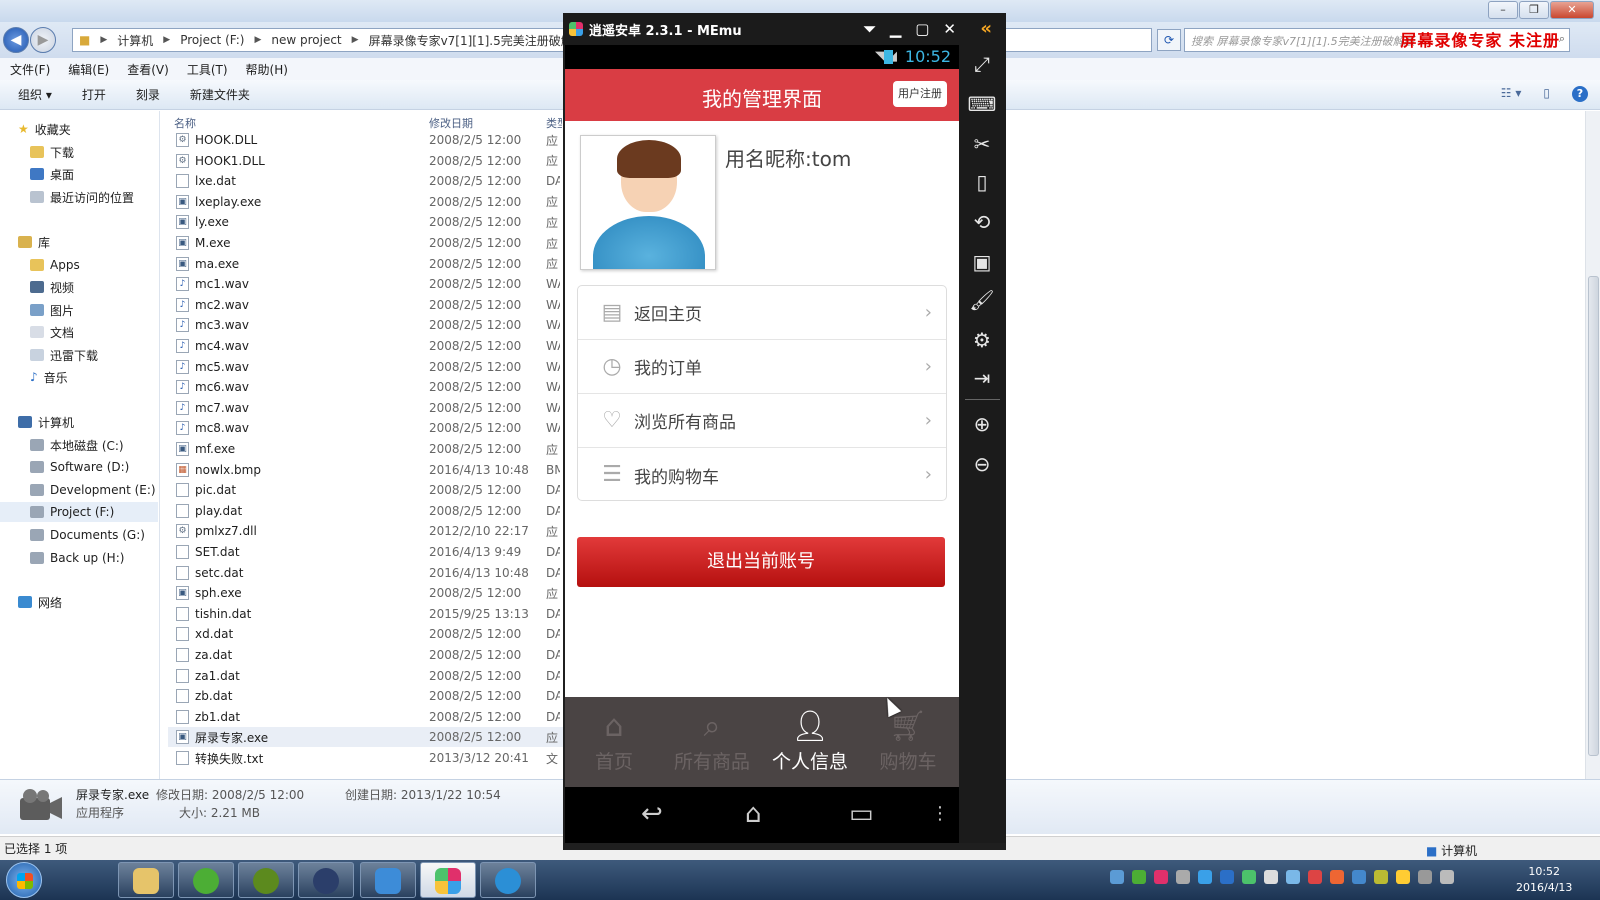 The width and height of the screenshot is (1600, 900). What do you see at coordinates (267, 69) in the screenshot?
I see `menu-help: 帮助(H)` at bounding box center [267, 69].